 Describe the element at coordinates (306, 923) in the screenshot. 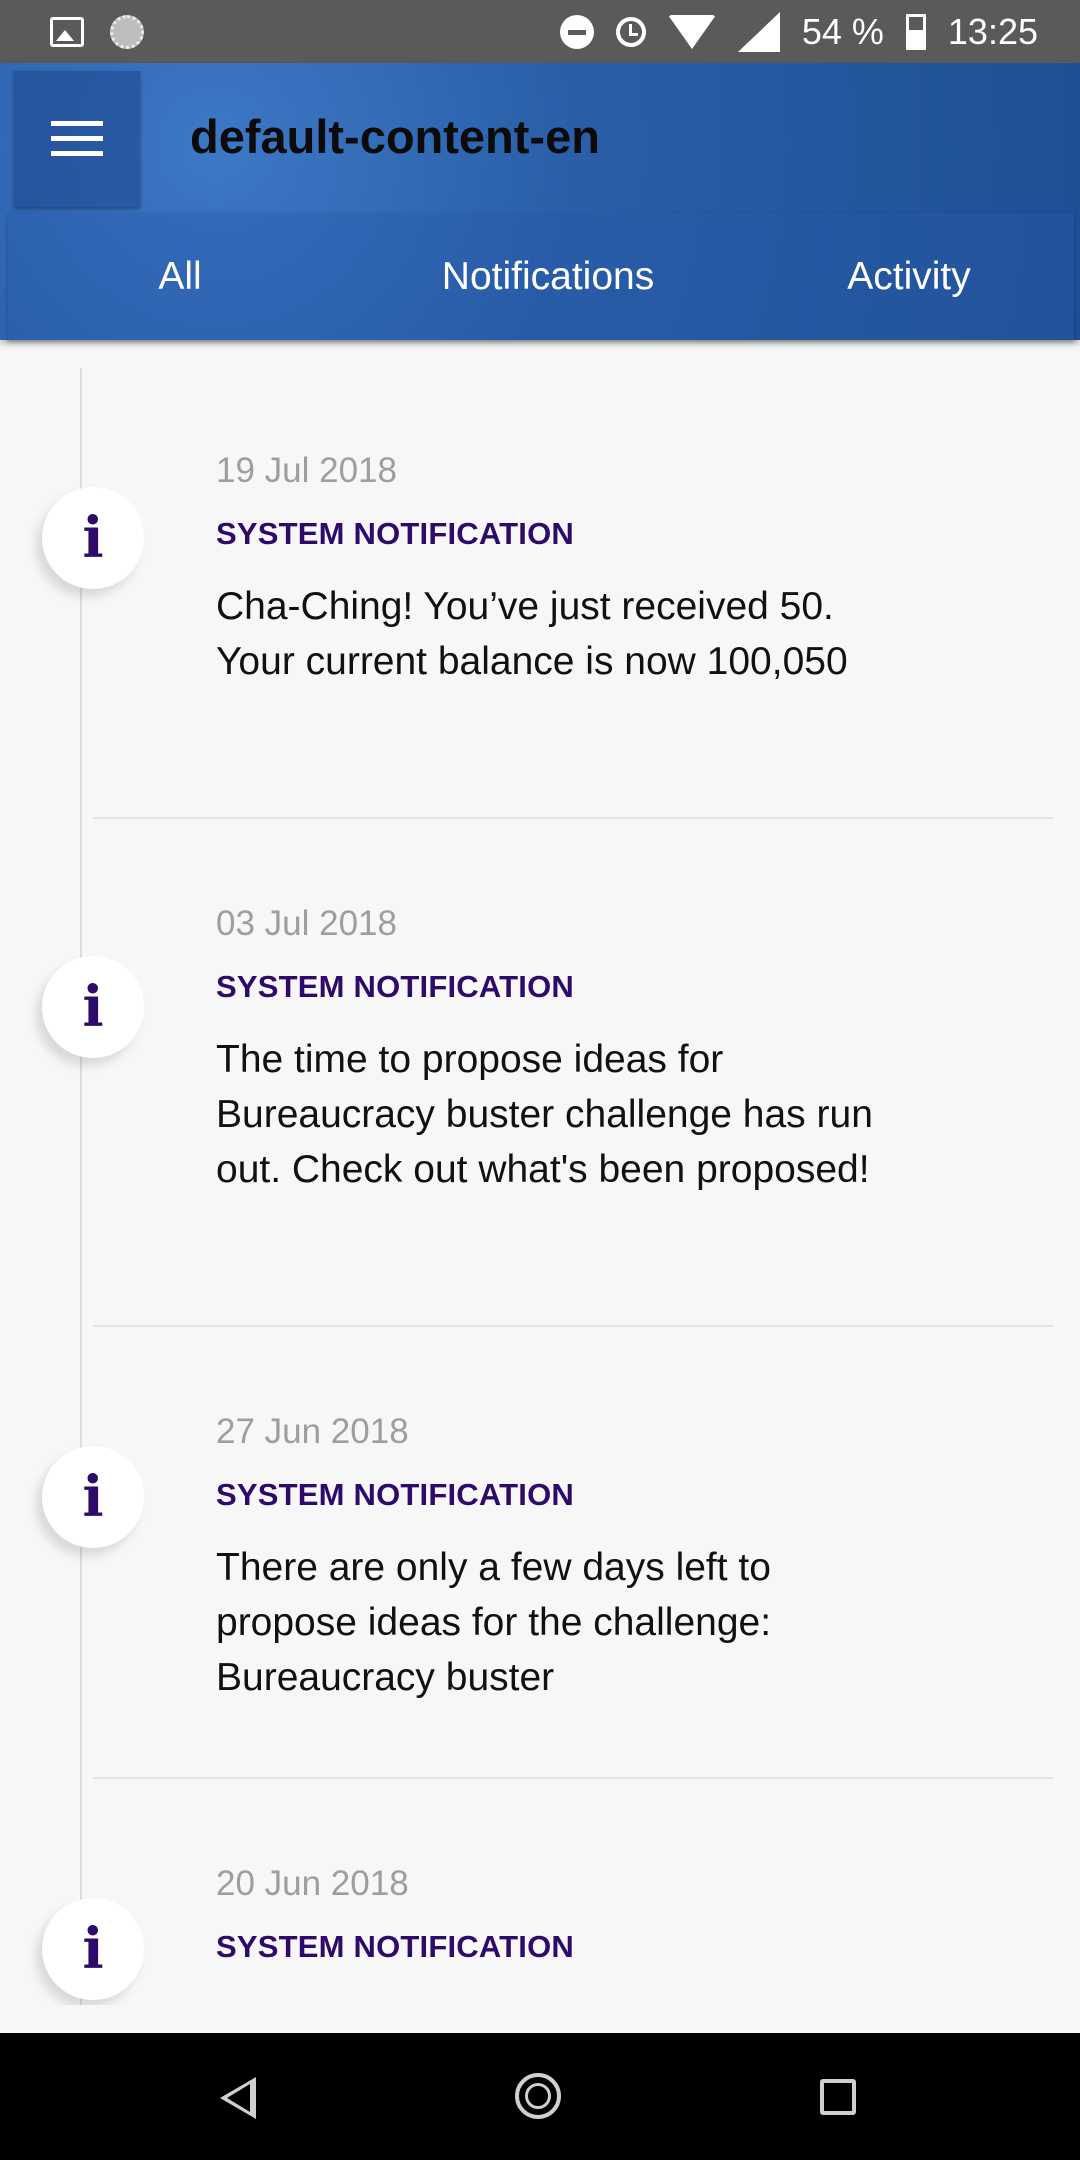

I see `item-date: 03 Jul 2018` at that location.